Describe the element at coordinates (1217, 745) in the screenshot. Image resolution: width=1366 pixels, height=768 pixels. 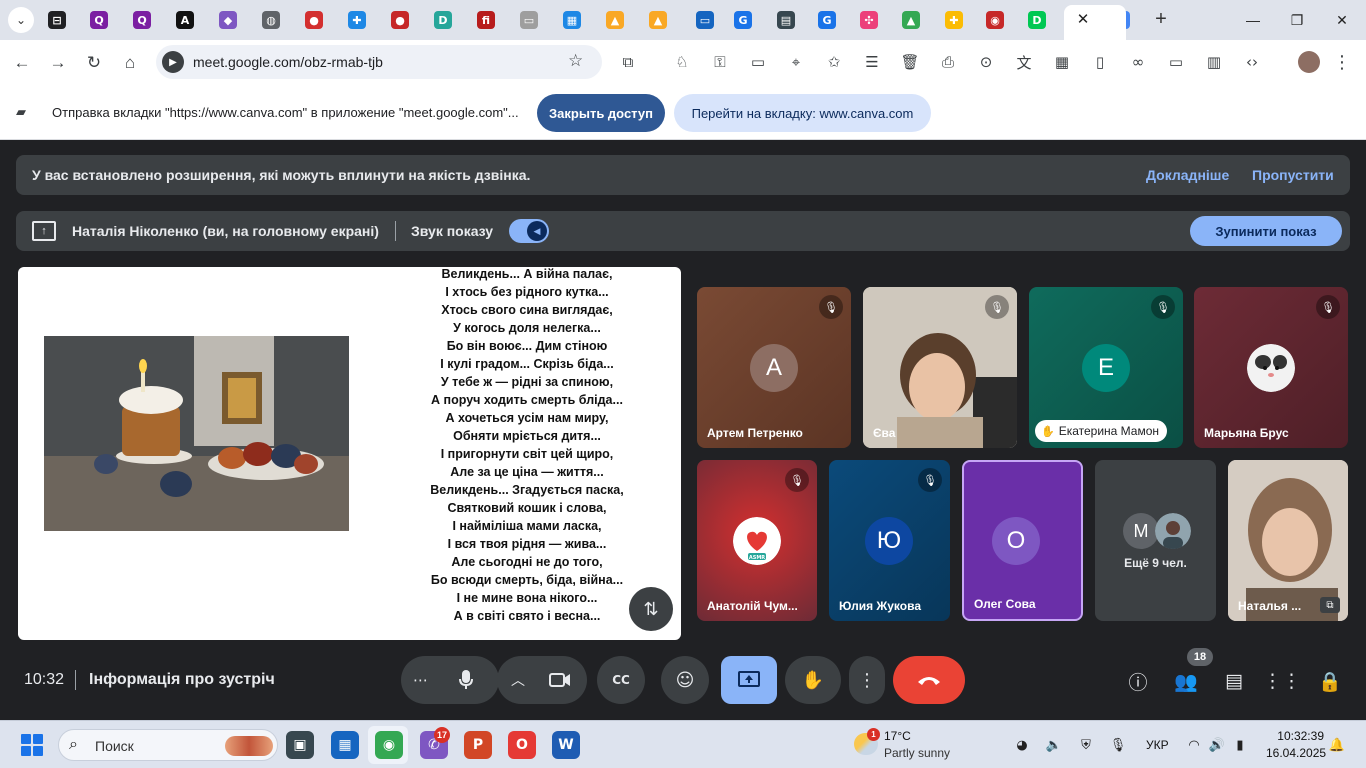
I see `speaker-tray-icon: 🔊` at that location.